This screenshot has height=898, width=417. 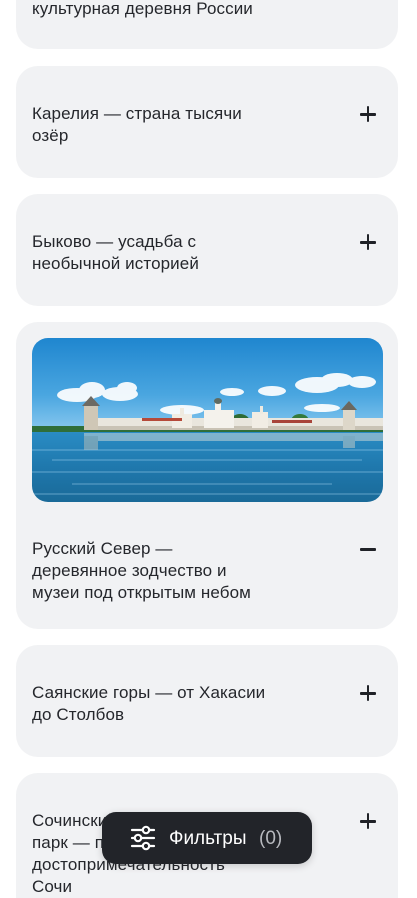 I want to click on accordion-item-title-line: культурная деревня России, so click(x=142, y=9).